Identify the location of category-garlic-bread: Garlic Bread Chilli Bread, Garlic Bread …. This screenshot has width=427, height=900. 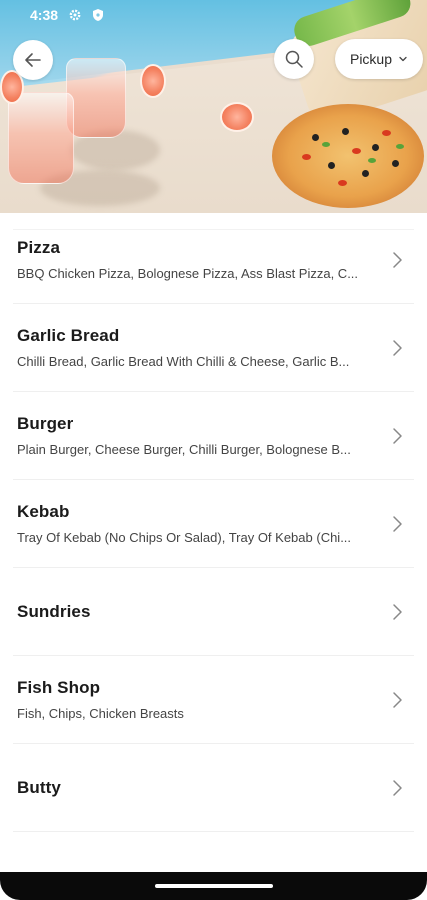
(213, 348).